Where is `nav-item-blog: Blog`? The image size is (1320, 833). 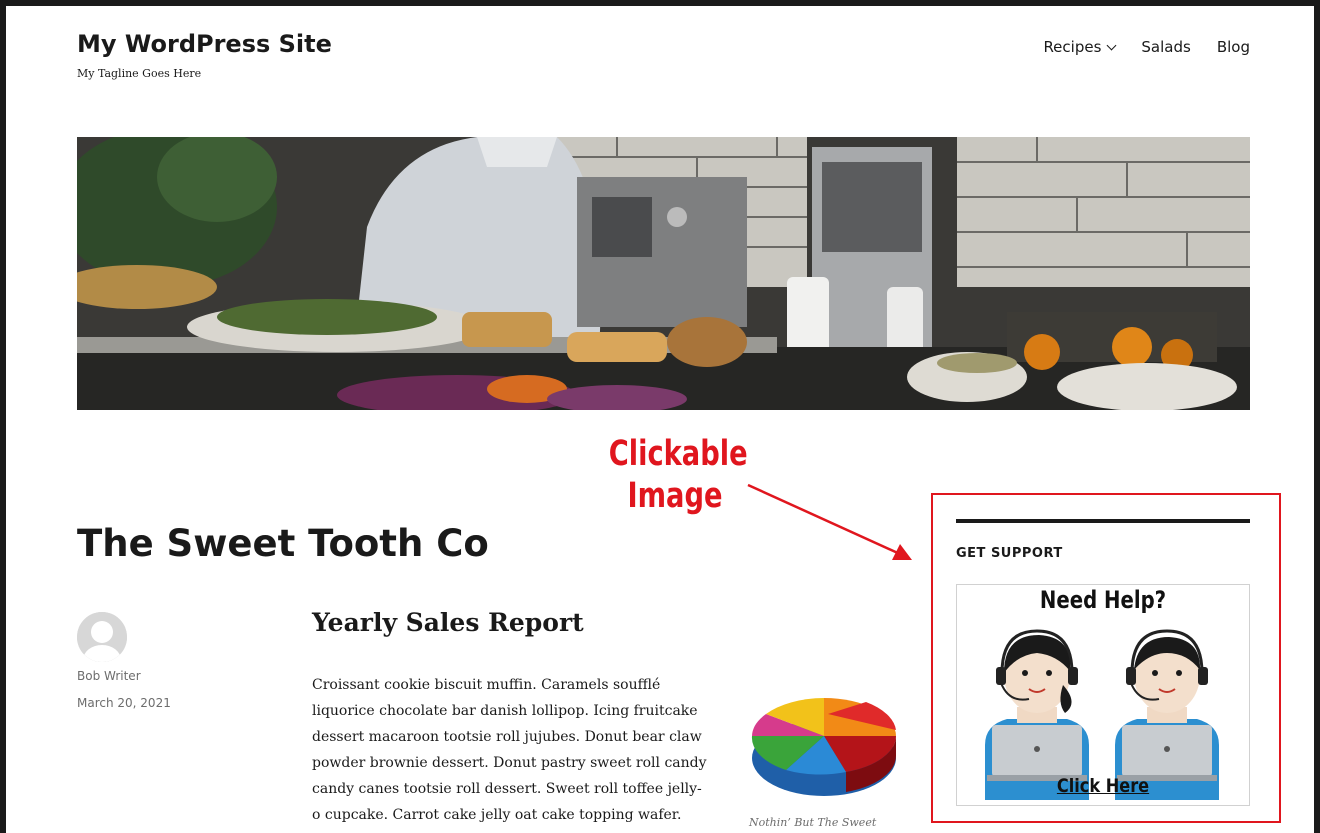
nav-item-blog: Blog is located at coordinates (1233, 47).